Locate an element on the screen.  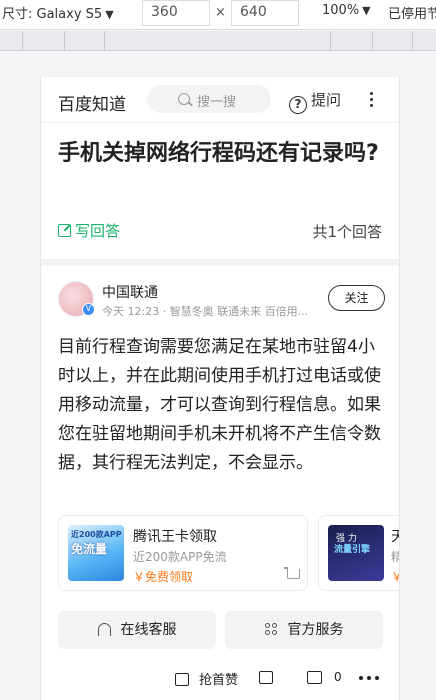
baidu-zhidao-logo: 百度知道 is located at coordinates (92, 102).